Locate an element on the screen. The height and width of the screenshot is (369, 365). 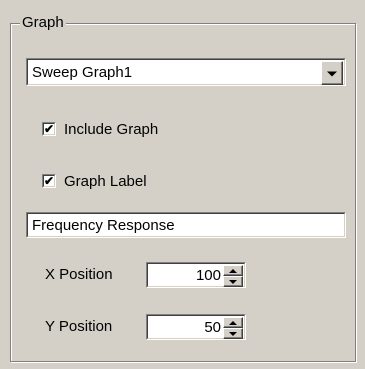
graph-label-checkbox: ✔ is located at coordinates (49, 181).